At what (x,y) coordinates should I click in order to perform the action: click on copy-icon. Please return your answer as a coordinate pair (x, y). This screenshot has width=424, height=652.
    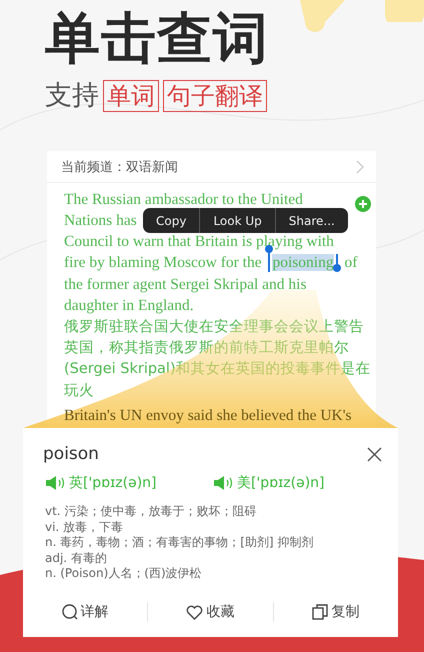
    Looking at the image, I should click on (320, 612).